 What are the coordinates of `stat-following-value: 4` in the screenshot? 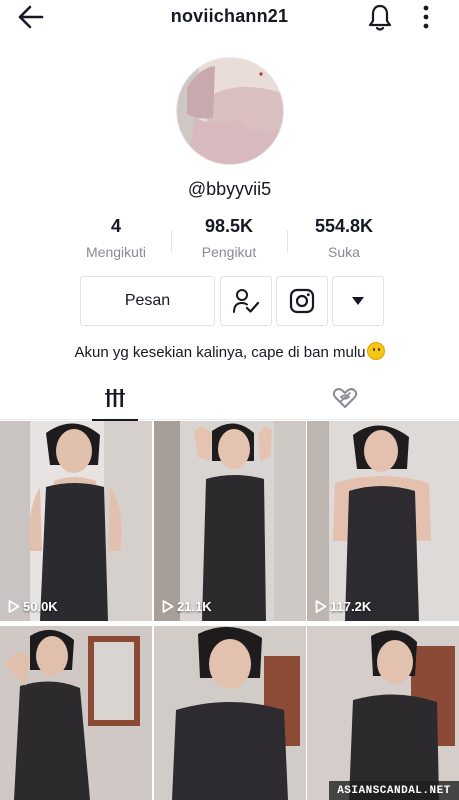 It's located at (115, 226).